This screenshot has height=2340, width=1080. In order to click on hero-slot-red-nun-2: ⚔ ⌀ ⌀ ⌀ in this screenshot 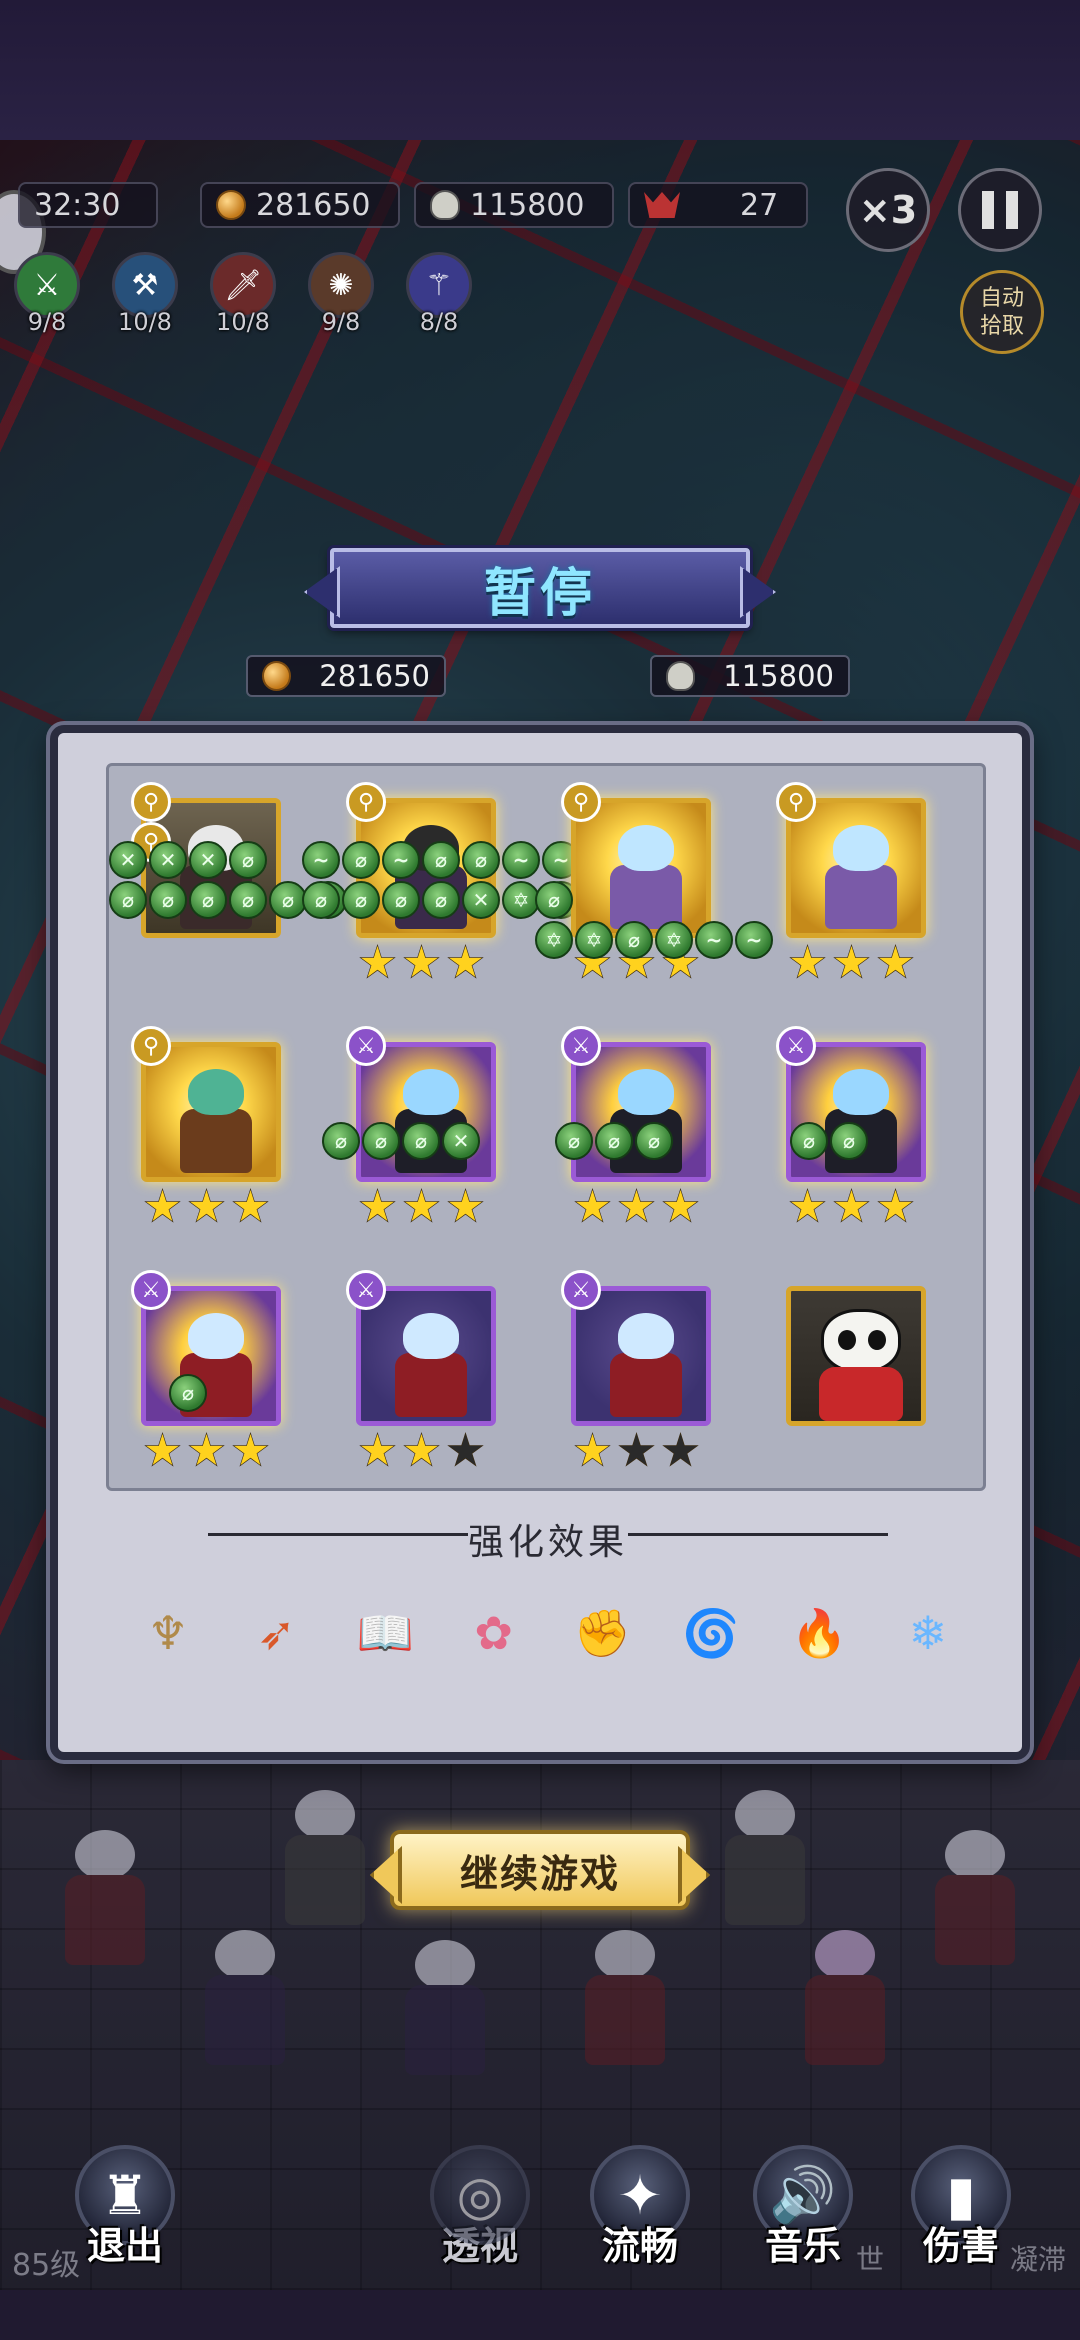, I will do `click(636, 1120)`.